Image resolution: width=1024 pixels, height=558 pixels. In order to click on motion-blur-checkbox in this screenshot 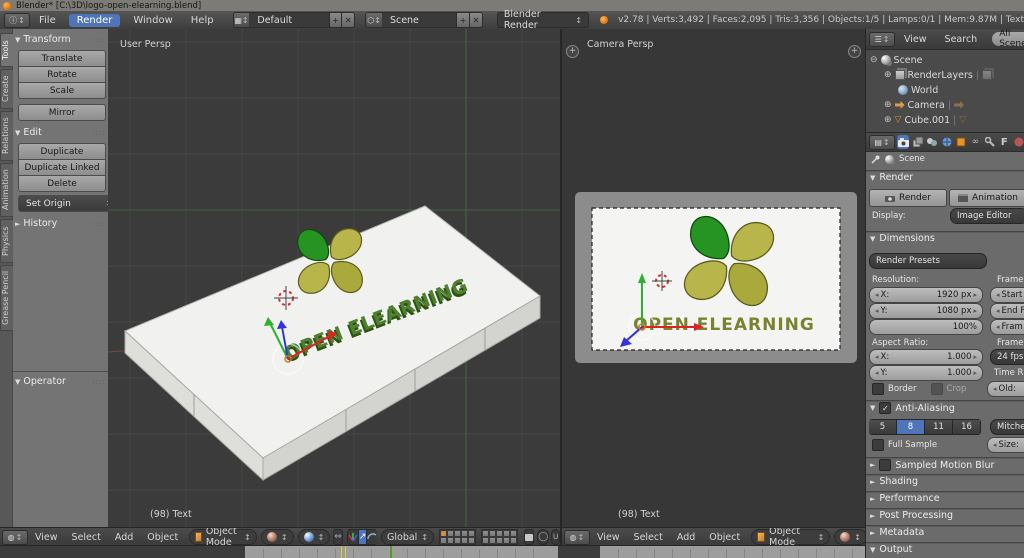, I will do `click(885, 465)`.